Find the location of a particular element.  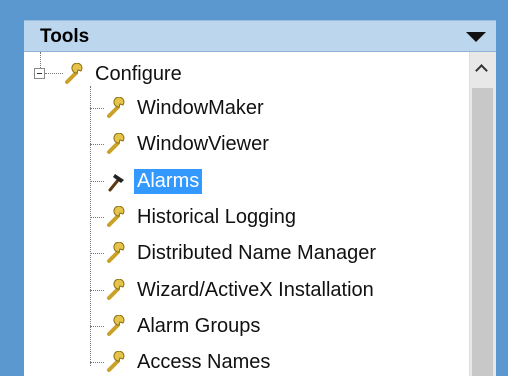

tree-item-alarm-groups: Alarm Groups is located at coordinates (184, 326).